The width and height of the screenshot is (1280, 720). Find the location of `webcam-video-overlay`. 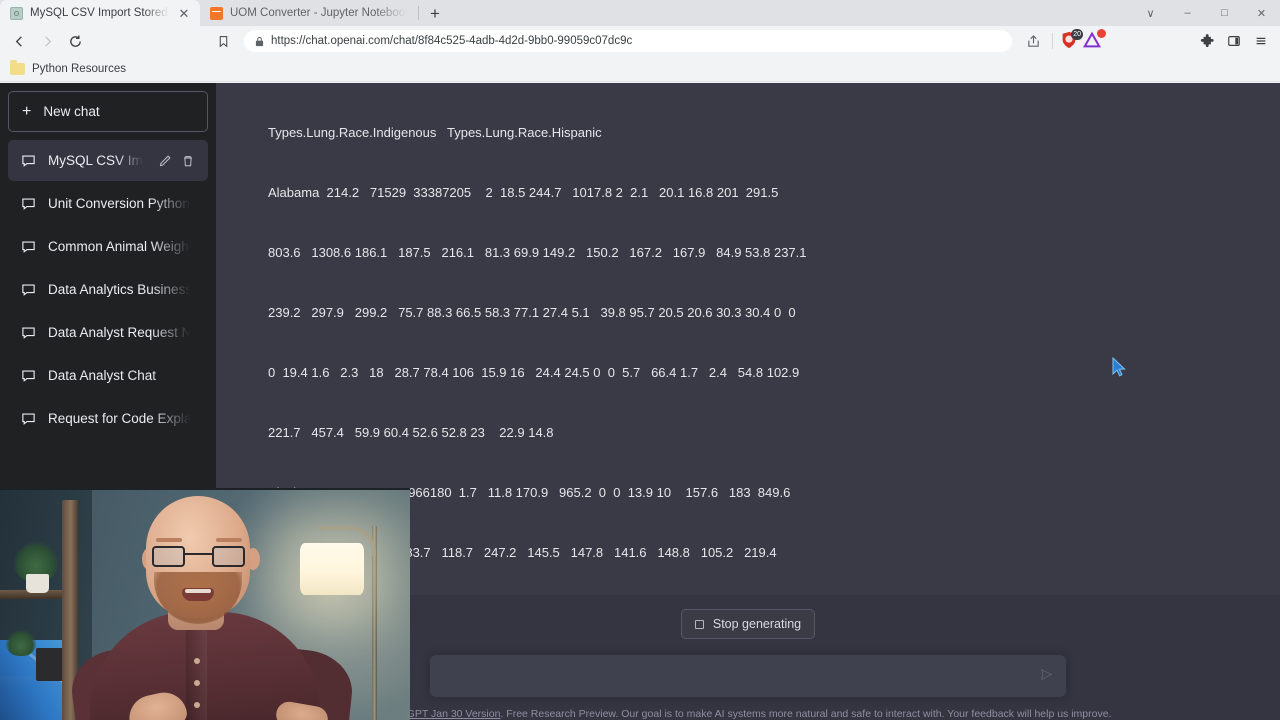

webcam-video-overlay is located at coordinates (205, 604).